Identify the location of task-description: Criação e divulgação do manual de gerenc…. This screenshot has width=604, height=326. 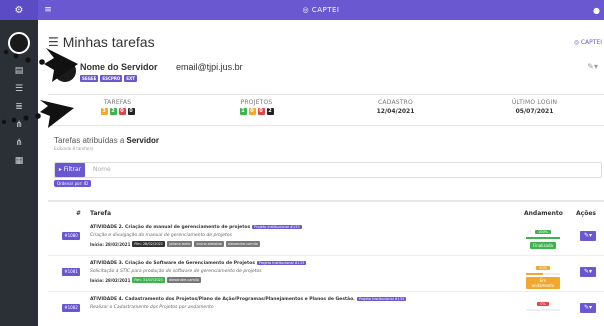
(161, 235).